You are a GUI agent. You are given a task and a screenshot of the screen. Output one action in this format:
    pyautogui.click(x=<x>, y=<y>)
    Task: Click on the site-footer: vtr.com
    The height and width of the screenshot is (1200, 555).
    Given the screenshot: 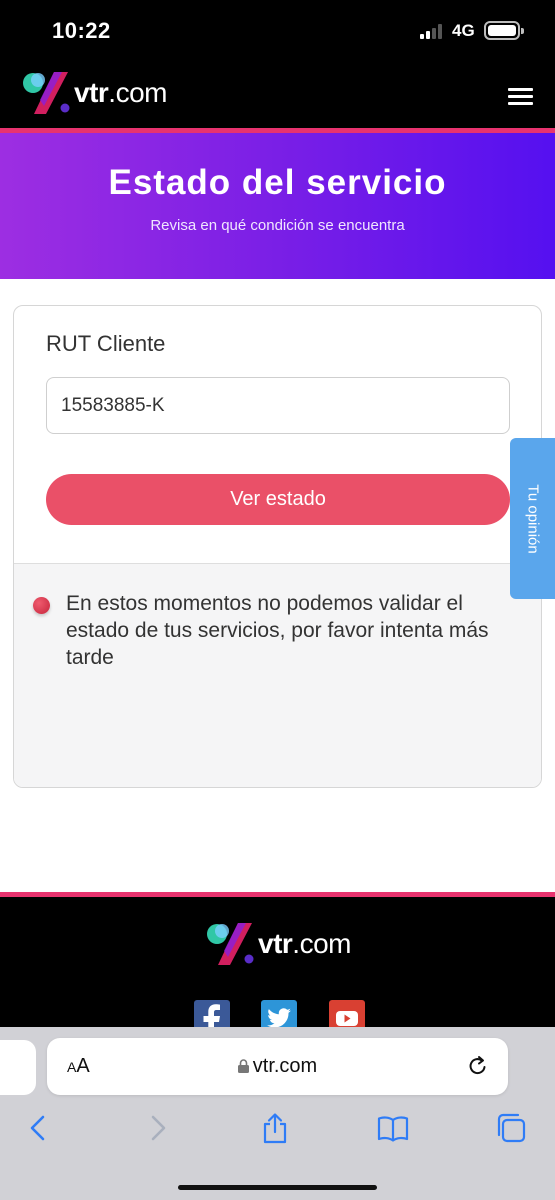 What is the action you would take?
    pyautogui.click(x=277, y=967)
    